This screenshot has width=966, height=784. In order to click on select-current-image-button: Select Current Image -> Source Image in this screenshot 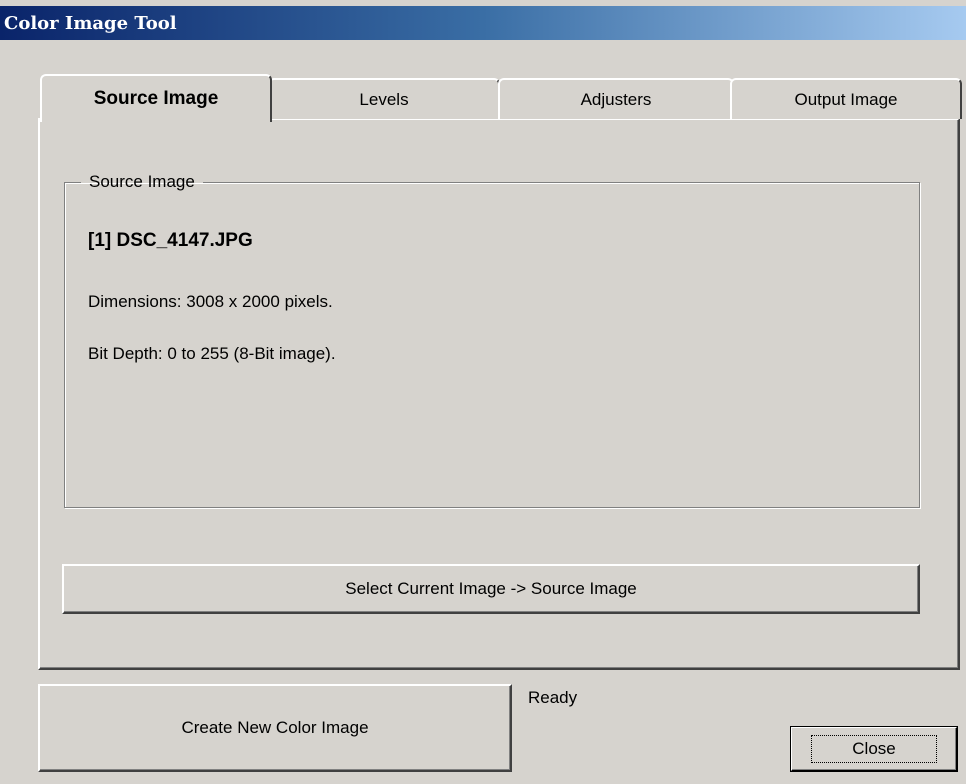, I will do `click(491, 589)`.